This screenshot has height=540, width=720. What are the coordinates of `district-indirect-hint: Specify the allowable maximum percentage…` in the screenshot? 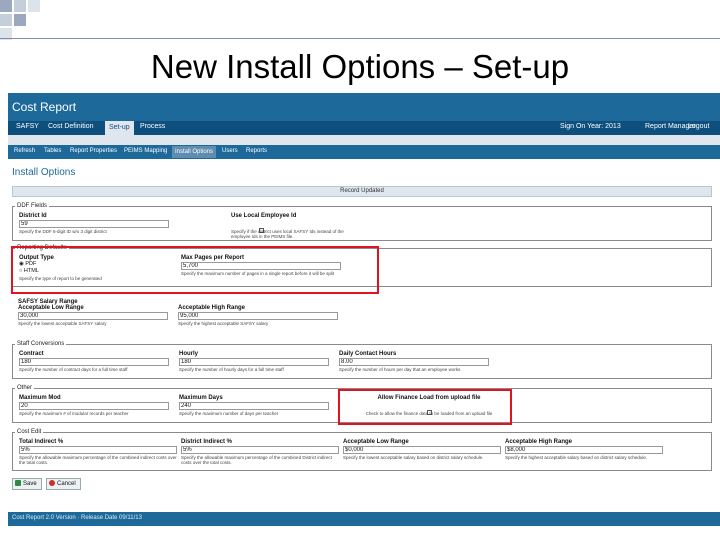 It's located at (256, 460).